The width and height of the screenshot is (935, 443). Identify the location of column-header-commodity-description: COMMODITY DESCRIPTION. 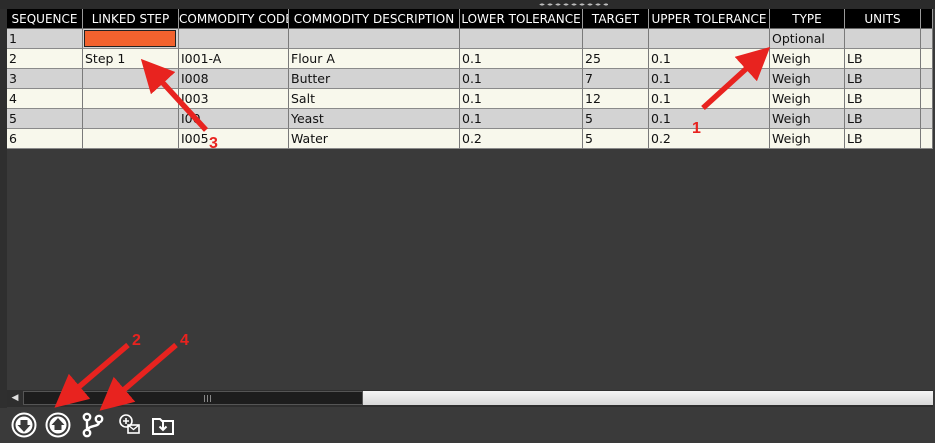
(374, 19).